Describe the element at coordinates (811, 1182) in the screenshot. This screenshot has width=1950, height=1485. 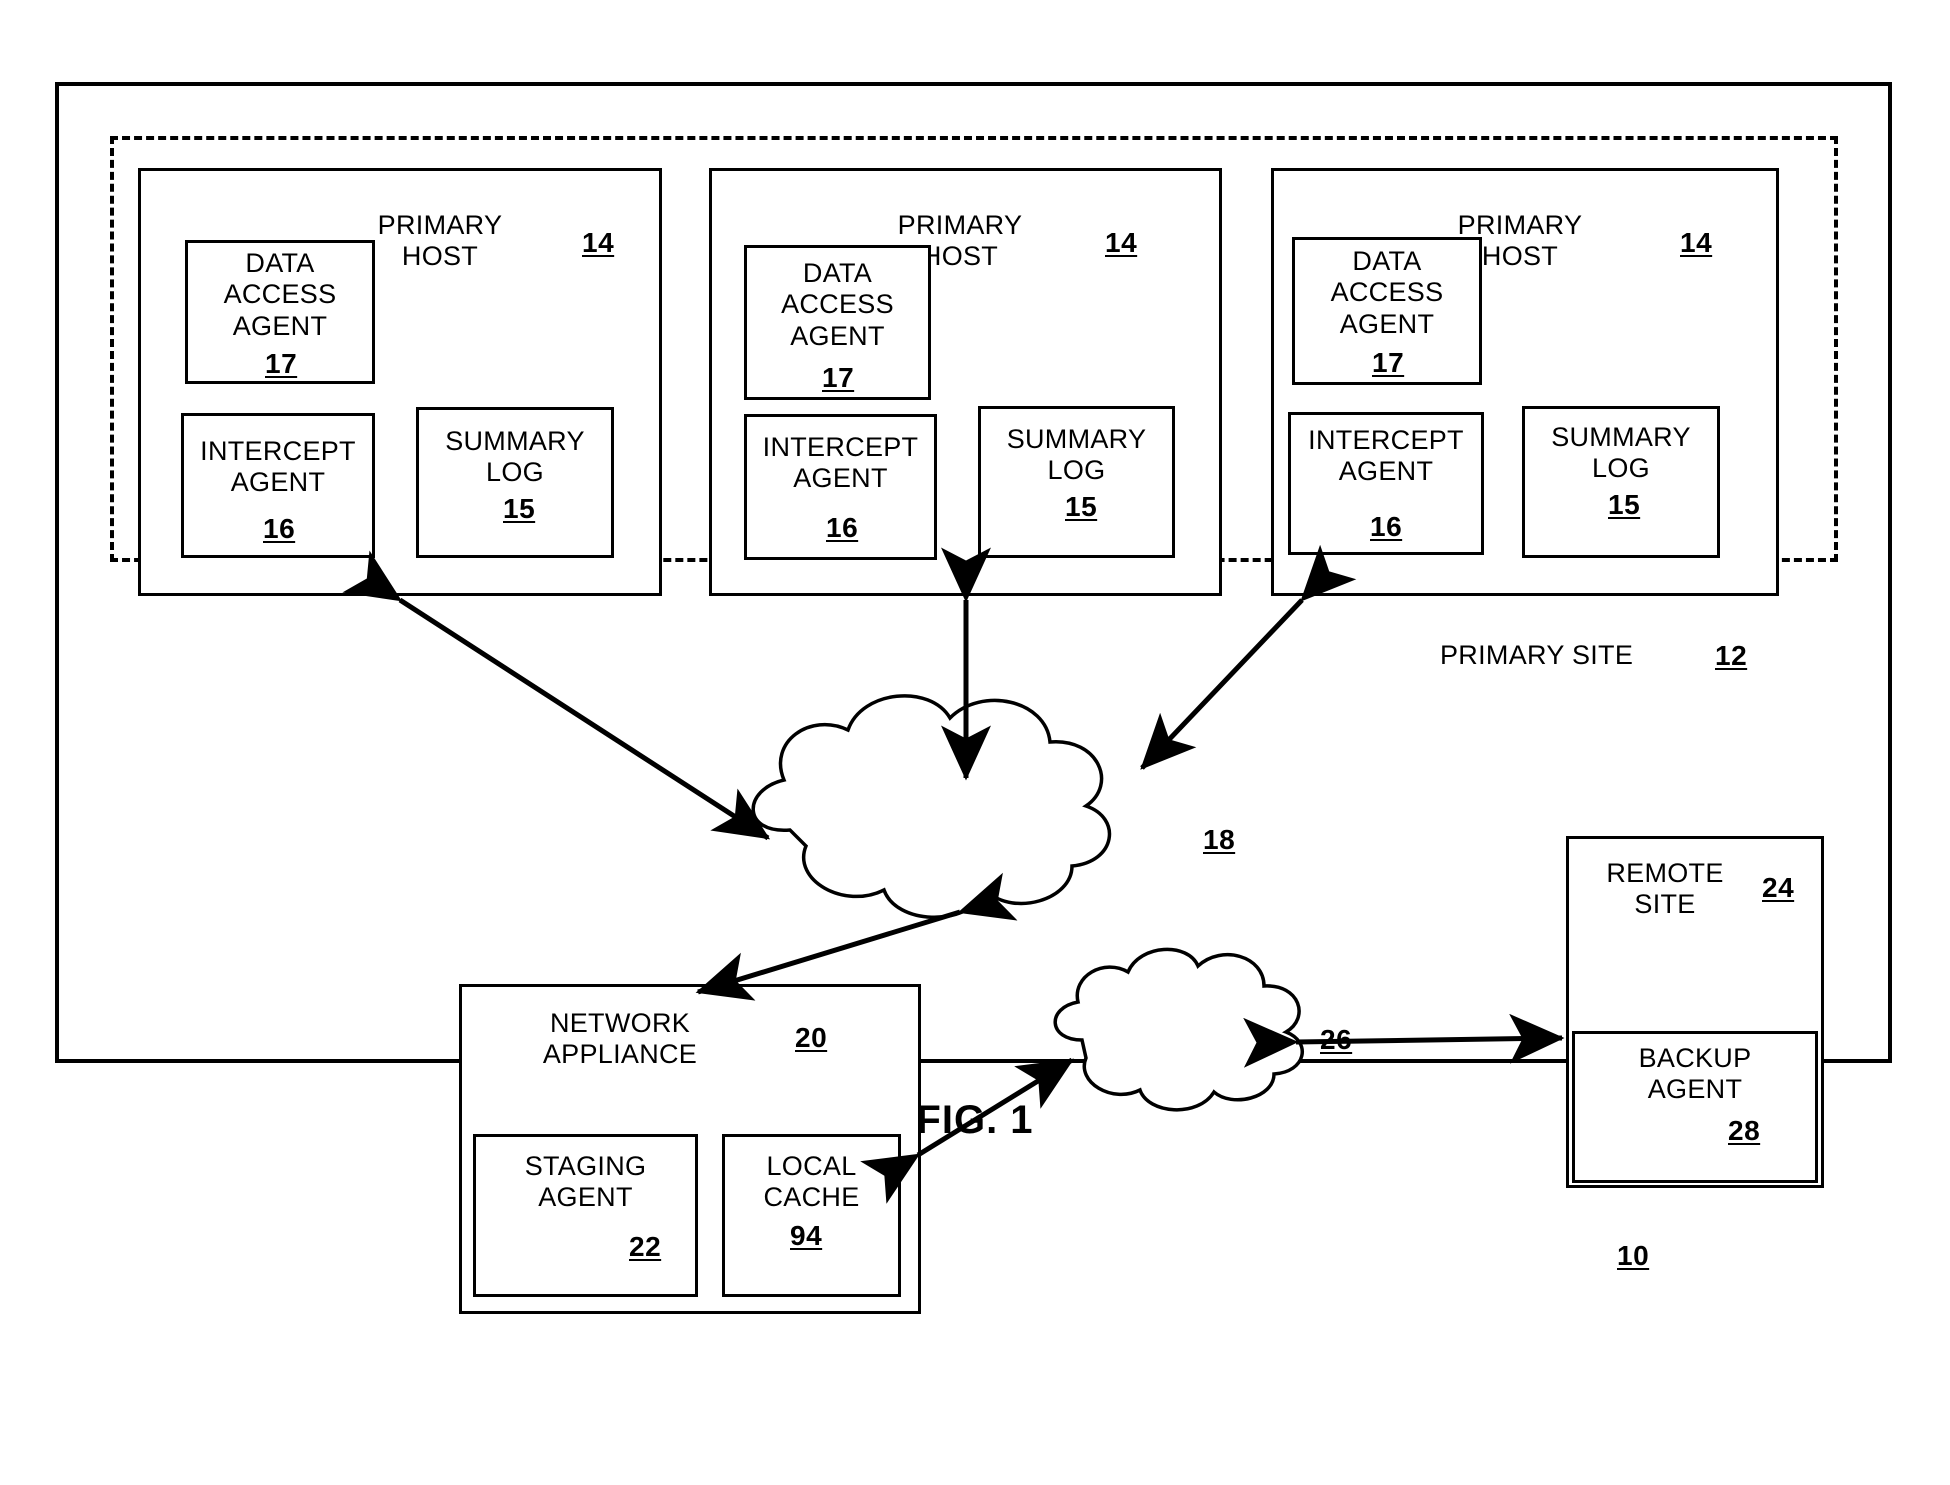
I see `local-cache-label: LOCAL CACHE` at that location.